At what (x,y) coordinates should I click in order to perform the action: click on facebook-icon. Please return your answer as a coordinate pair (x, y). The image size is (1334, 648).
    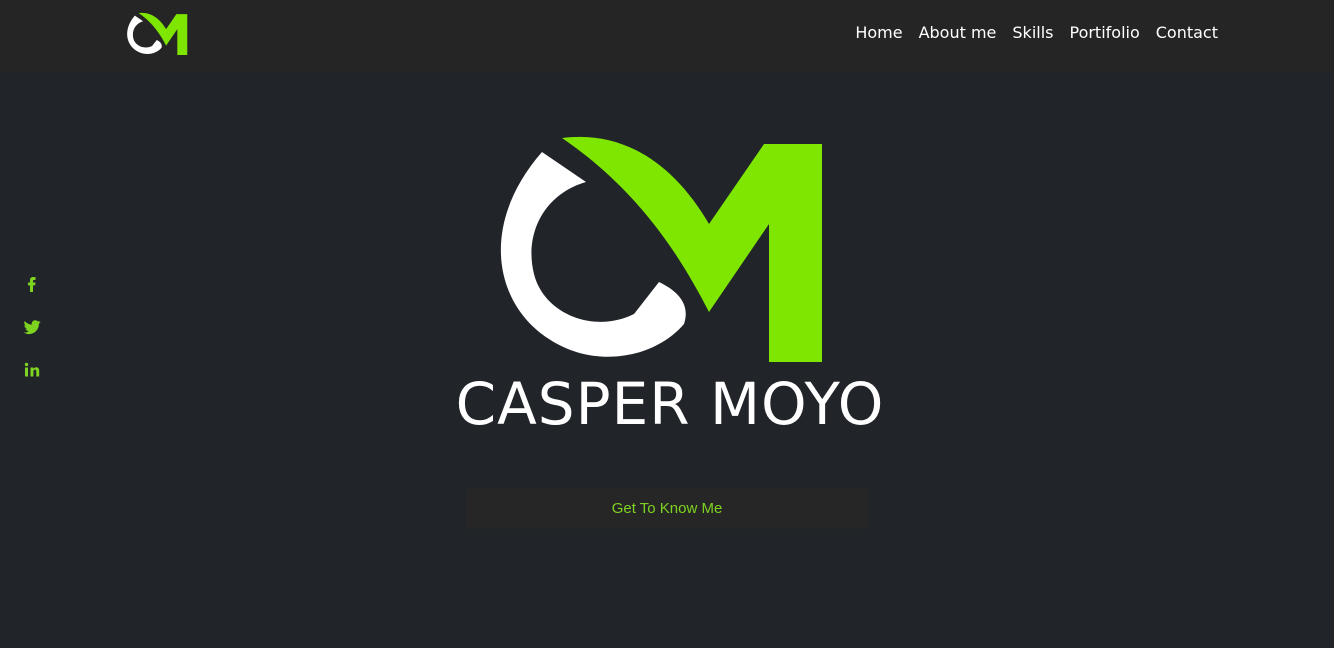
    Looking at the image, I should click on (32, 284).